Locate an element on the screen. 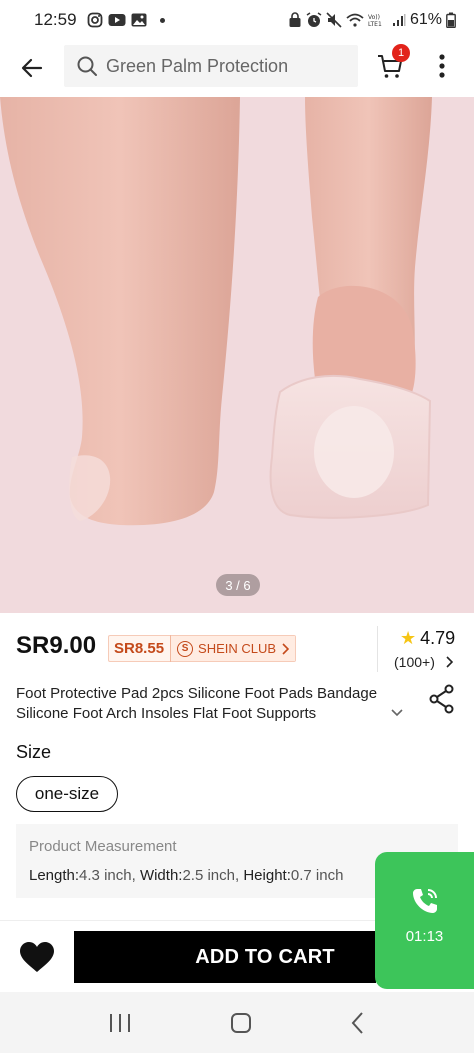 This screenshot has height=1053, width=474. more-vertical-icon is located at coordinates (442, 66).